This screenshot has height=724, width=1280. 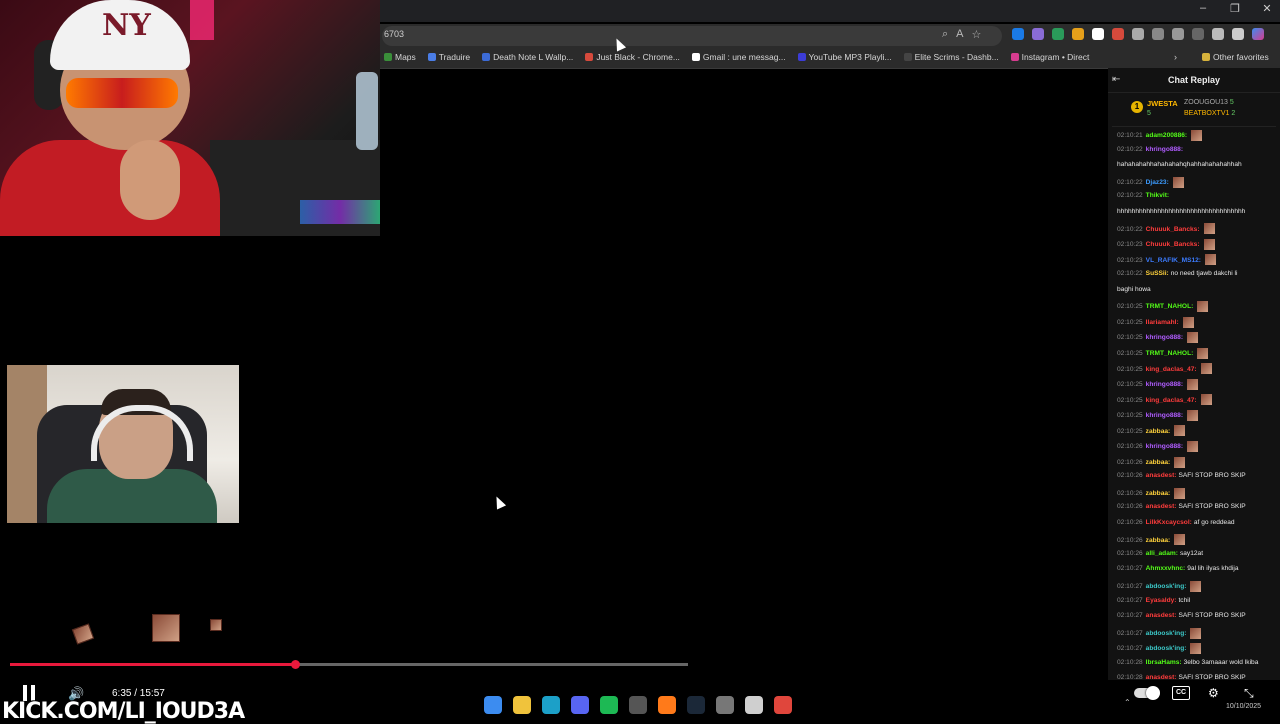 What do you see at coordinates (1161, 600) in the screenshot?
I see `chat-username: Eyasaldy:` at bounding box center [1161, 600].